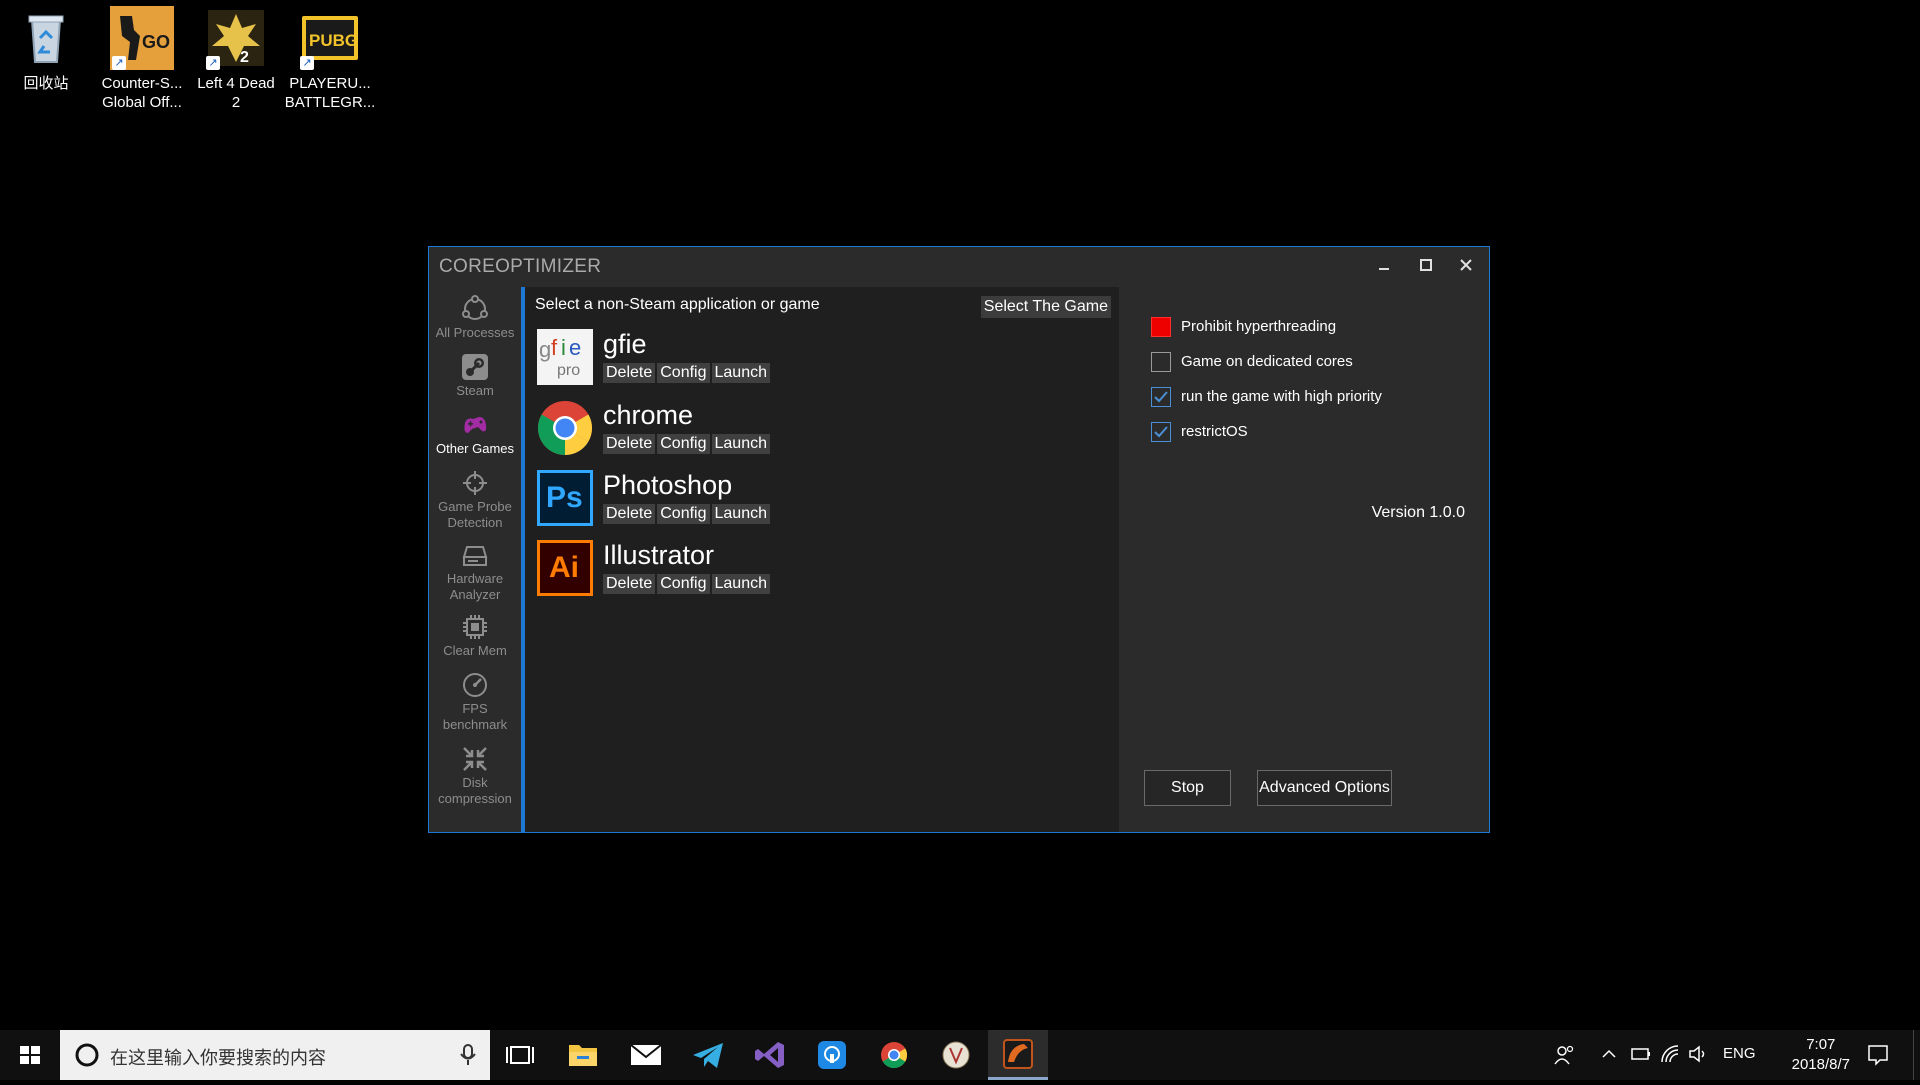  What do you see at coordinates (475, 448) in the screenshot?
I see `sidebar-item-label: Other Games` at bounding box center [475, 448].